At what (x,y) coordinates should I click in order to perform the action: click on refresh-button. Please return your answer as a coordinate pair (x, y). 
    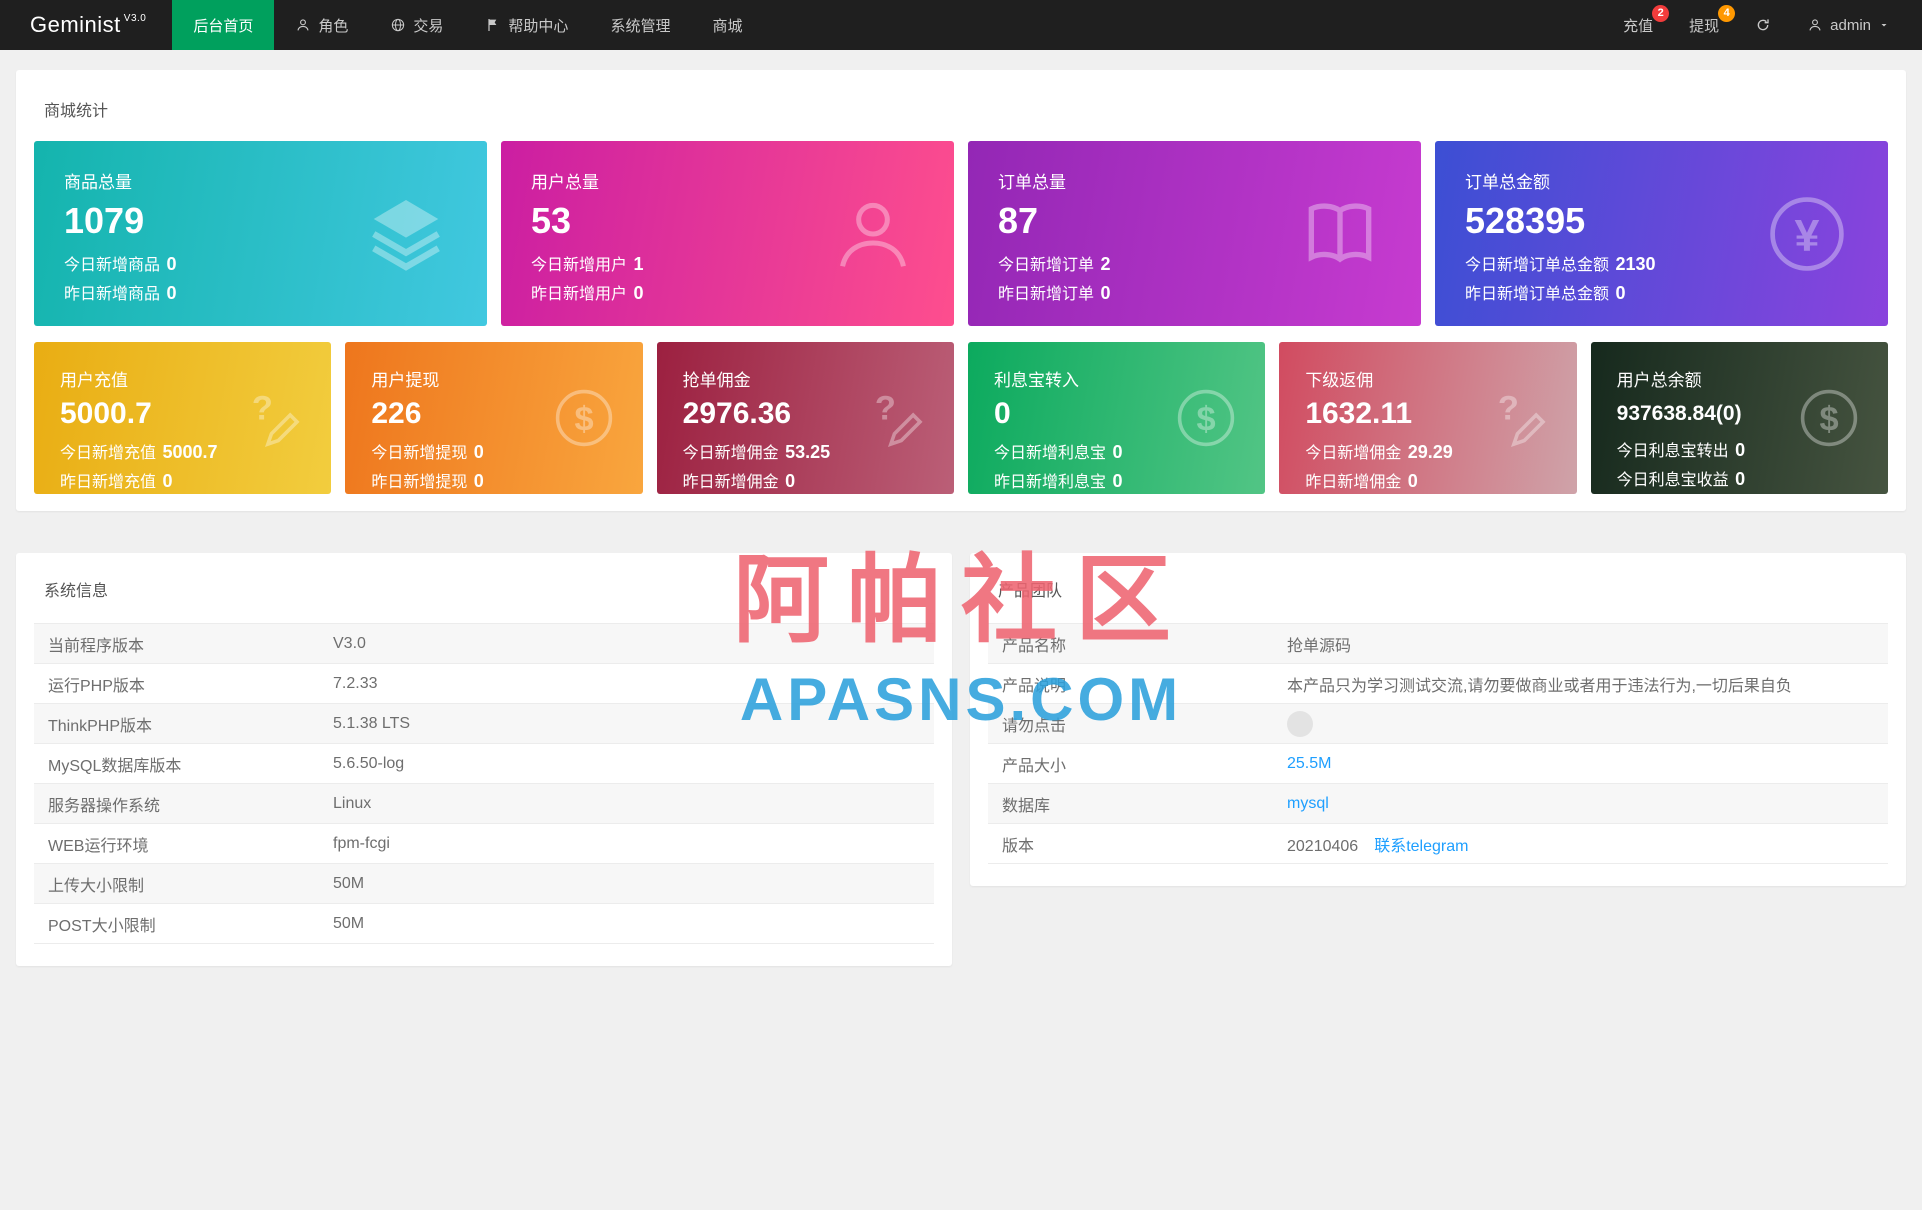
    Looking at the image, I should click on (1763, 25).